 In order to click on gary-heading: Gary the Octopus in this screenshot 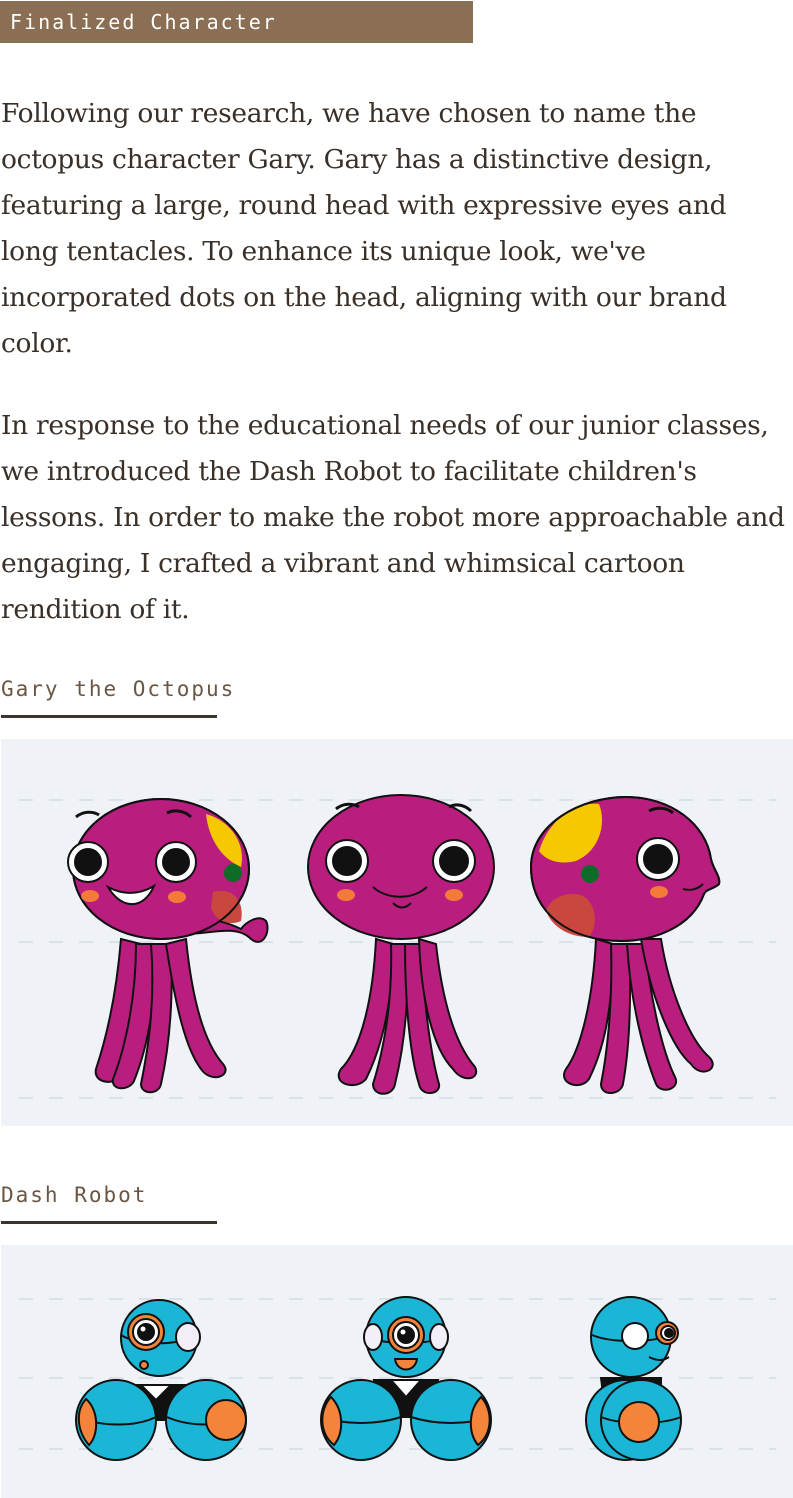, I will do `click(118, 689)`.